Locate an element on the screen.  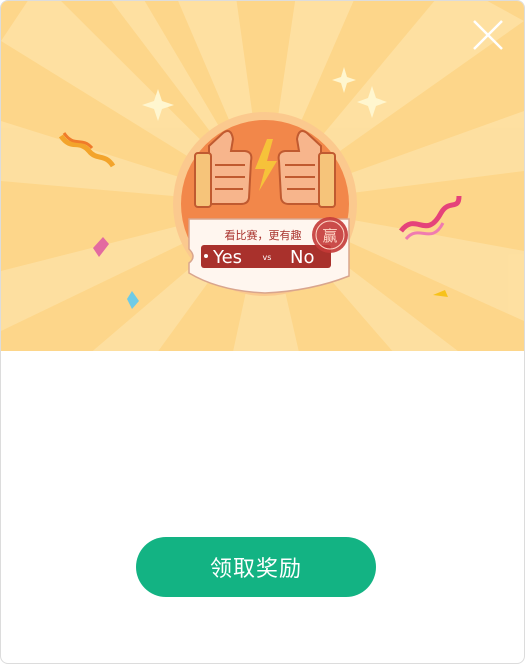
match-ticket: 看比赛，更有趣 Yes vs No 赢 is located at coordinates (269, 255).